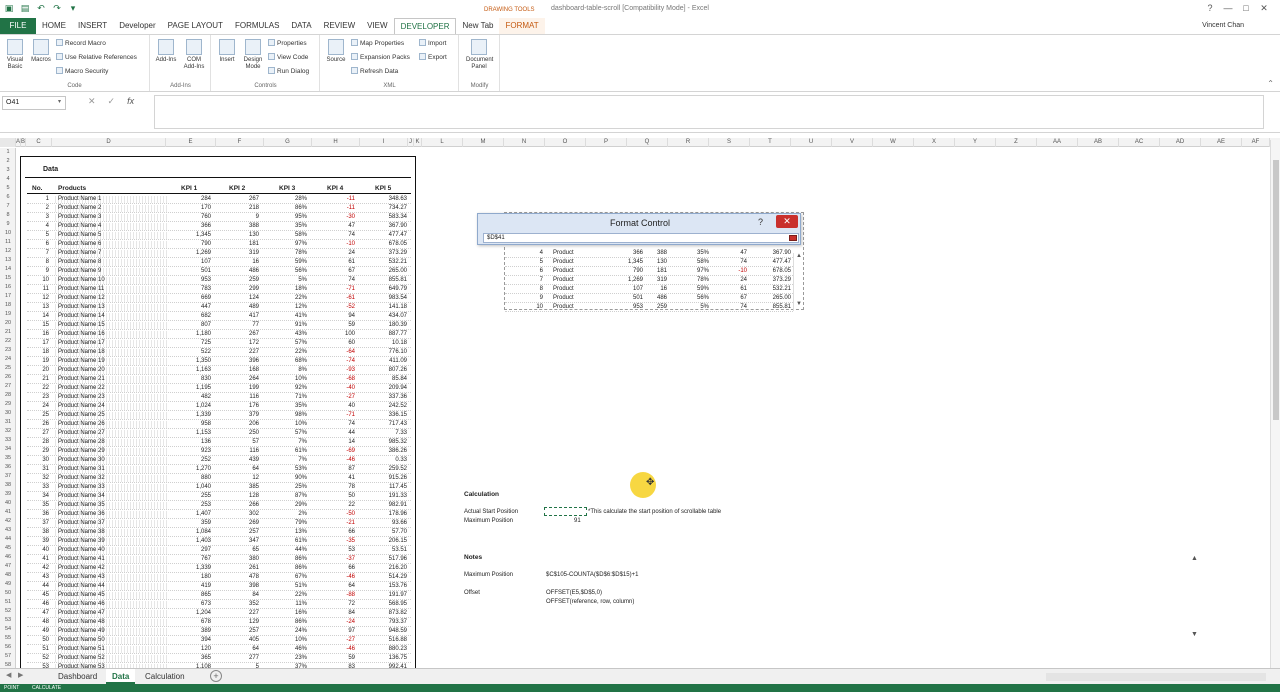 The image size is (1280, 692). I want to click on cell-kpi4: 74, so click(334, 280).